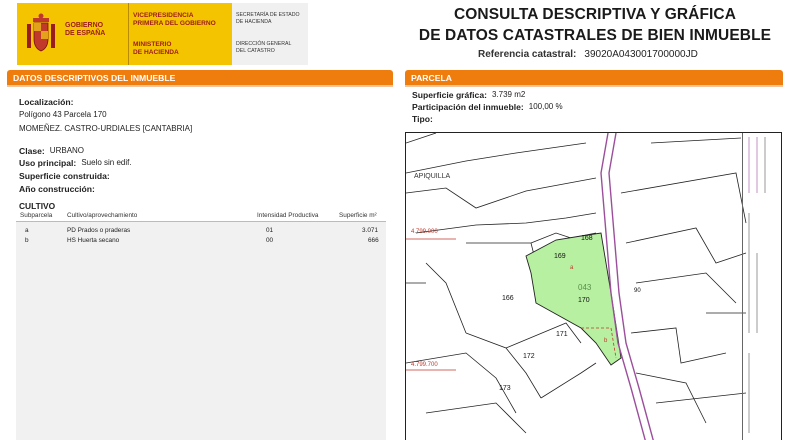  I want to click on cell-superficie: 3.071, so click(370, 230).